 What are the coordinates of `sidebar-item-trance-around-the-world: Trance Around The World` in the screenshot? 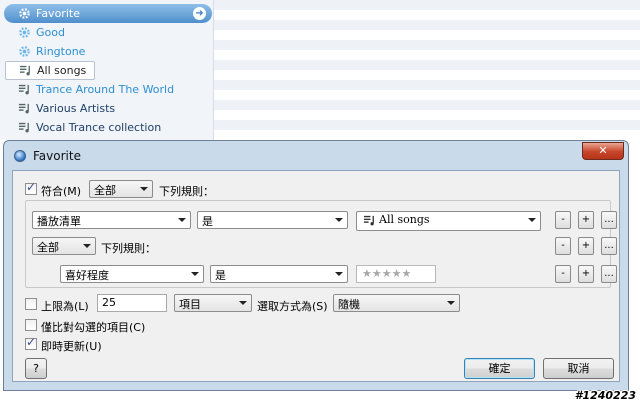 It's located at (106, 89).